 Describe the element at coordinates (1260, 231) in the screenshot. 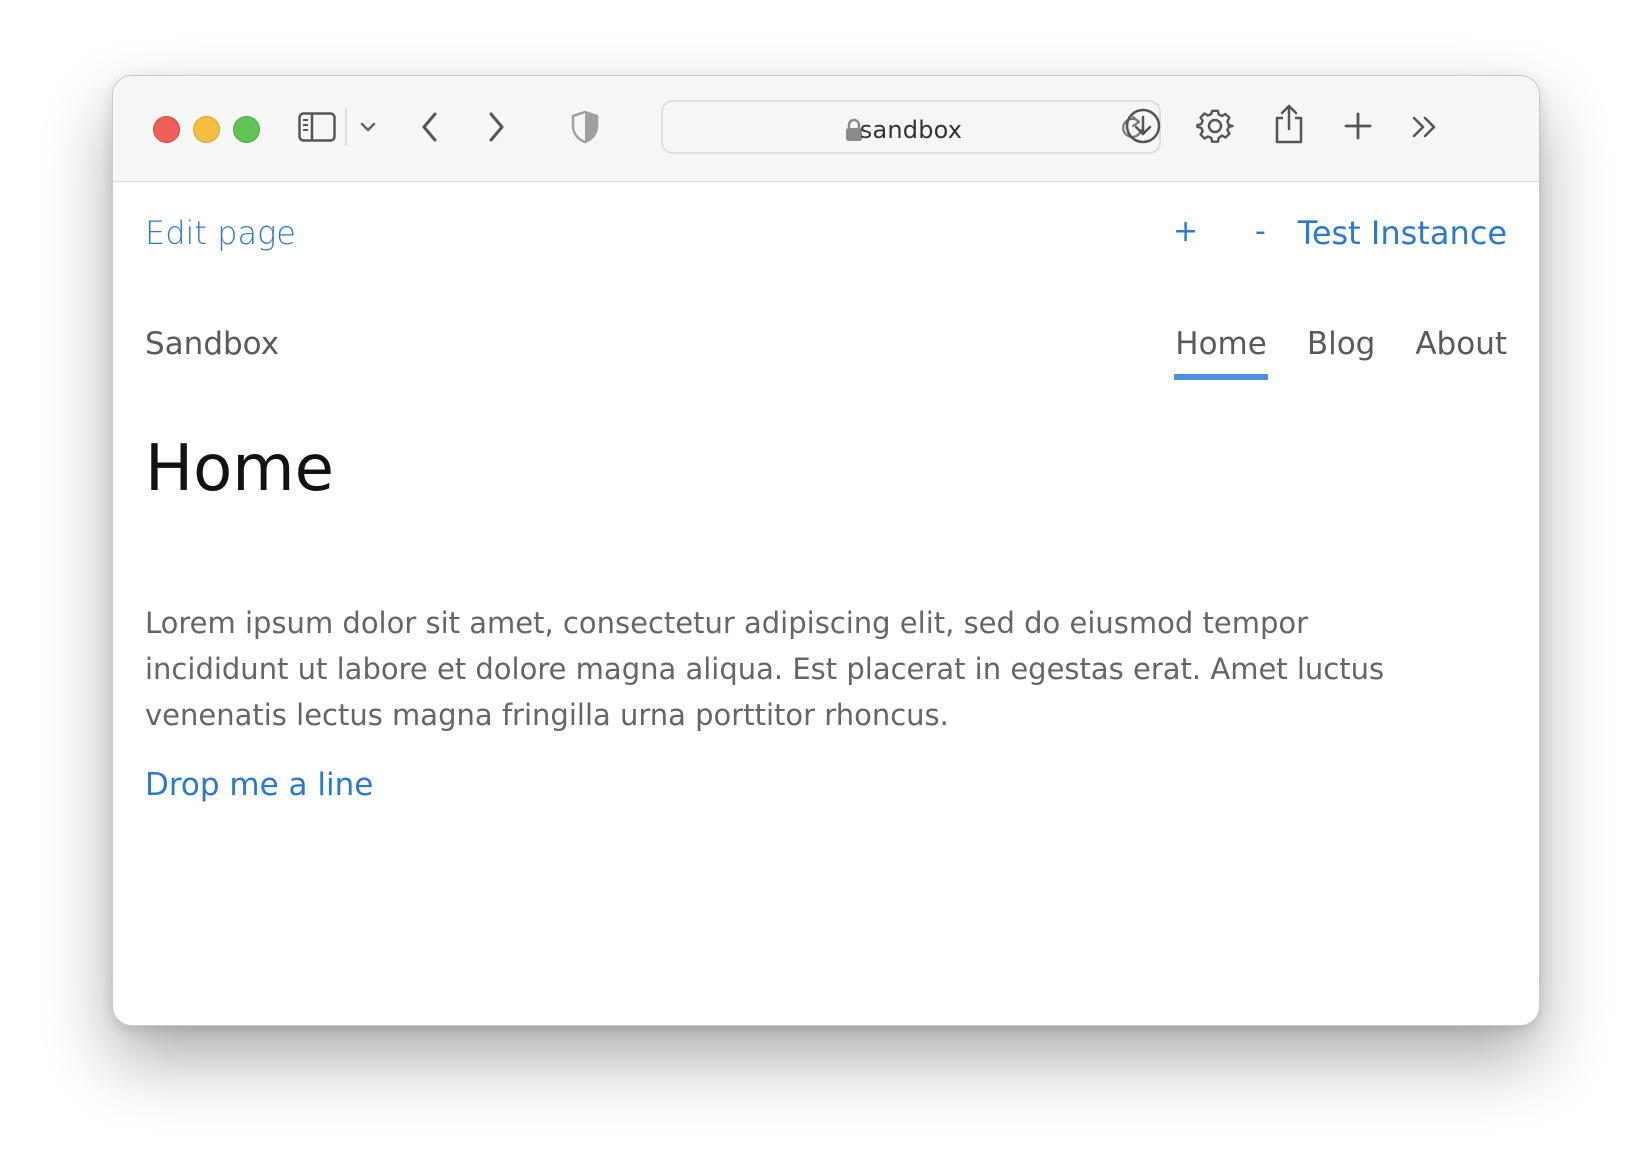

I see `zoom-out-link: -` at that location.